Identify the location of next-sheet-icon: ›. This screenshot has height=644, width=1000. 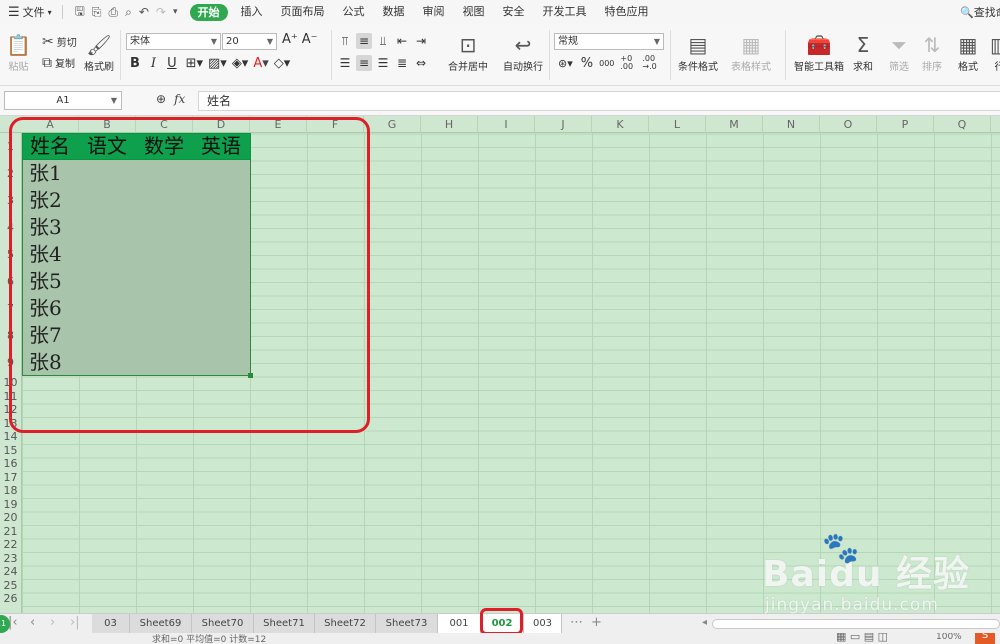
(52, 623).